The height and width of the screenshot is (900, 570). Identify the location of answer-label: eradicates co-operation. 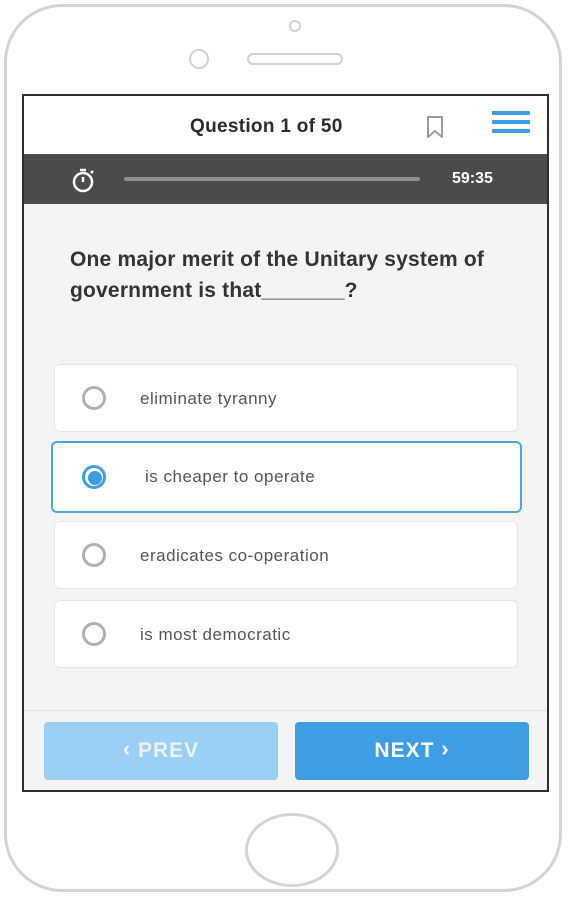
(235, 555).